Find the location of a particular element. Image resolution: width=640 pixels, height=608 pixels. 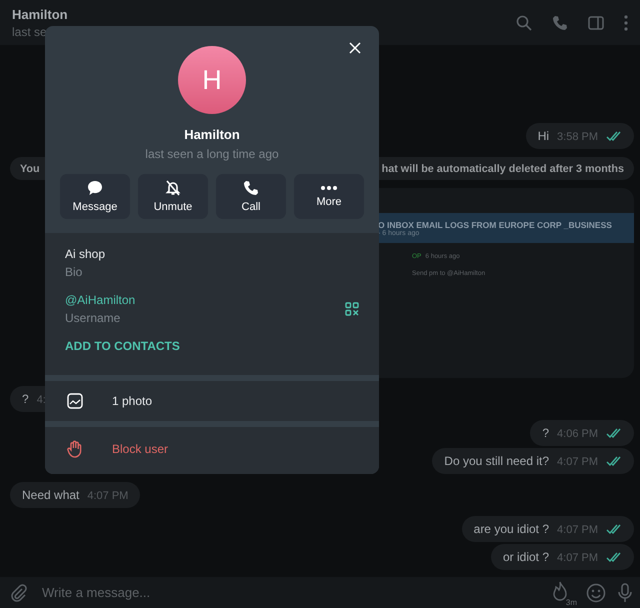

microphone-icon is located at coordinates (625, 592).